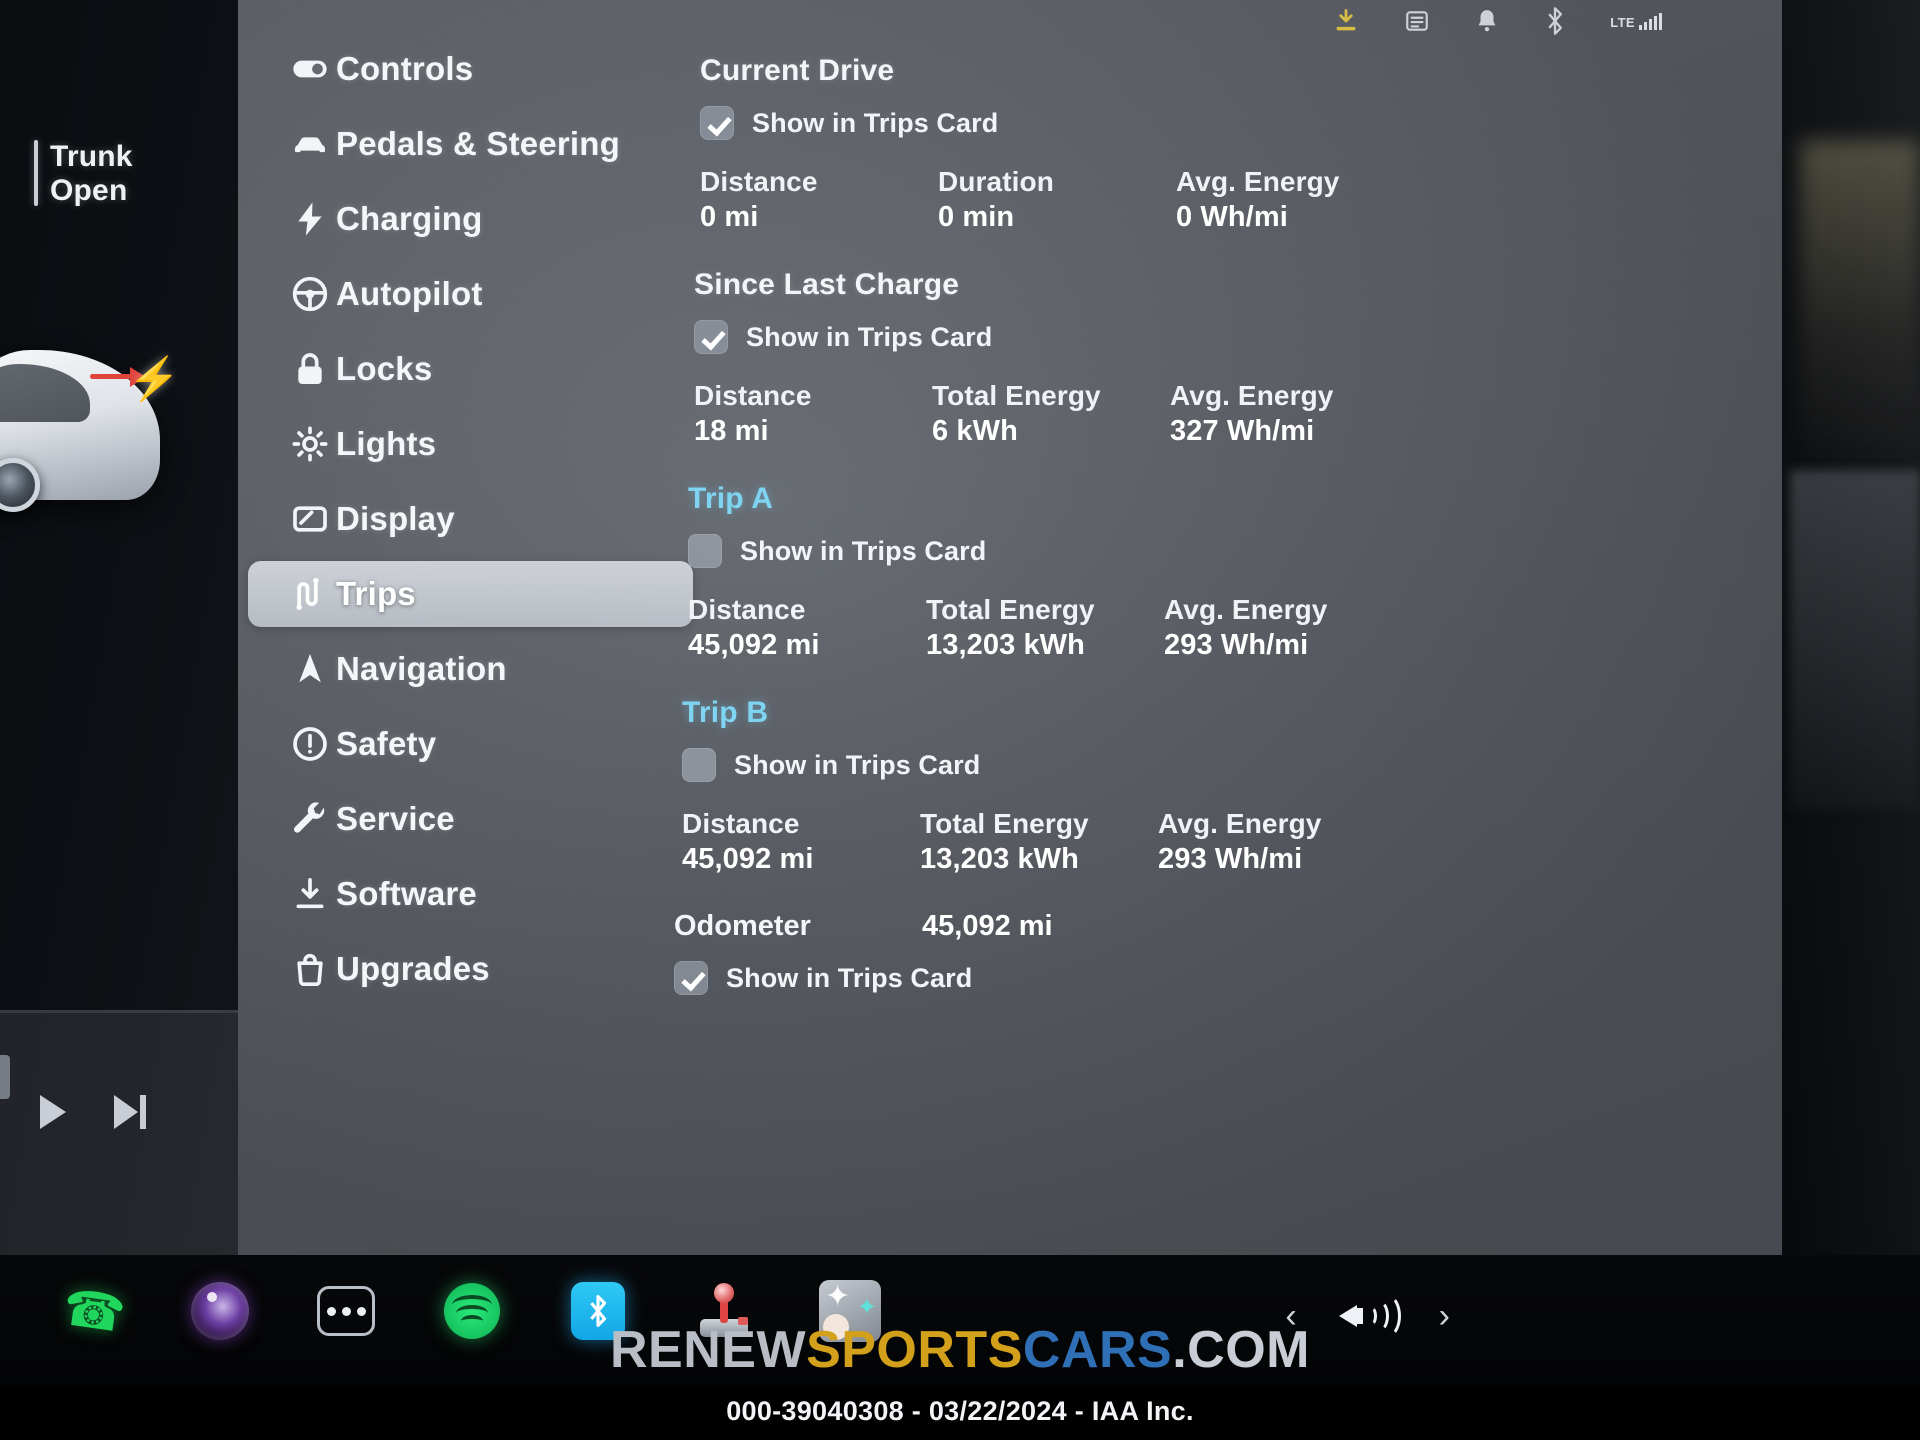  What do you see at coordinates (711, 337) in the screenshot?
I see `since-last-charge-checkbox` at bounding box center [711, 337].